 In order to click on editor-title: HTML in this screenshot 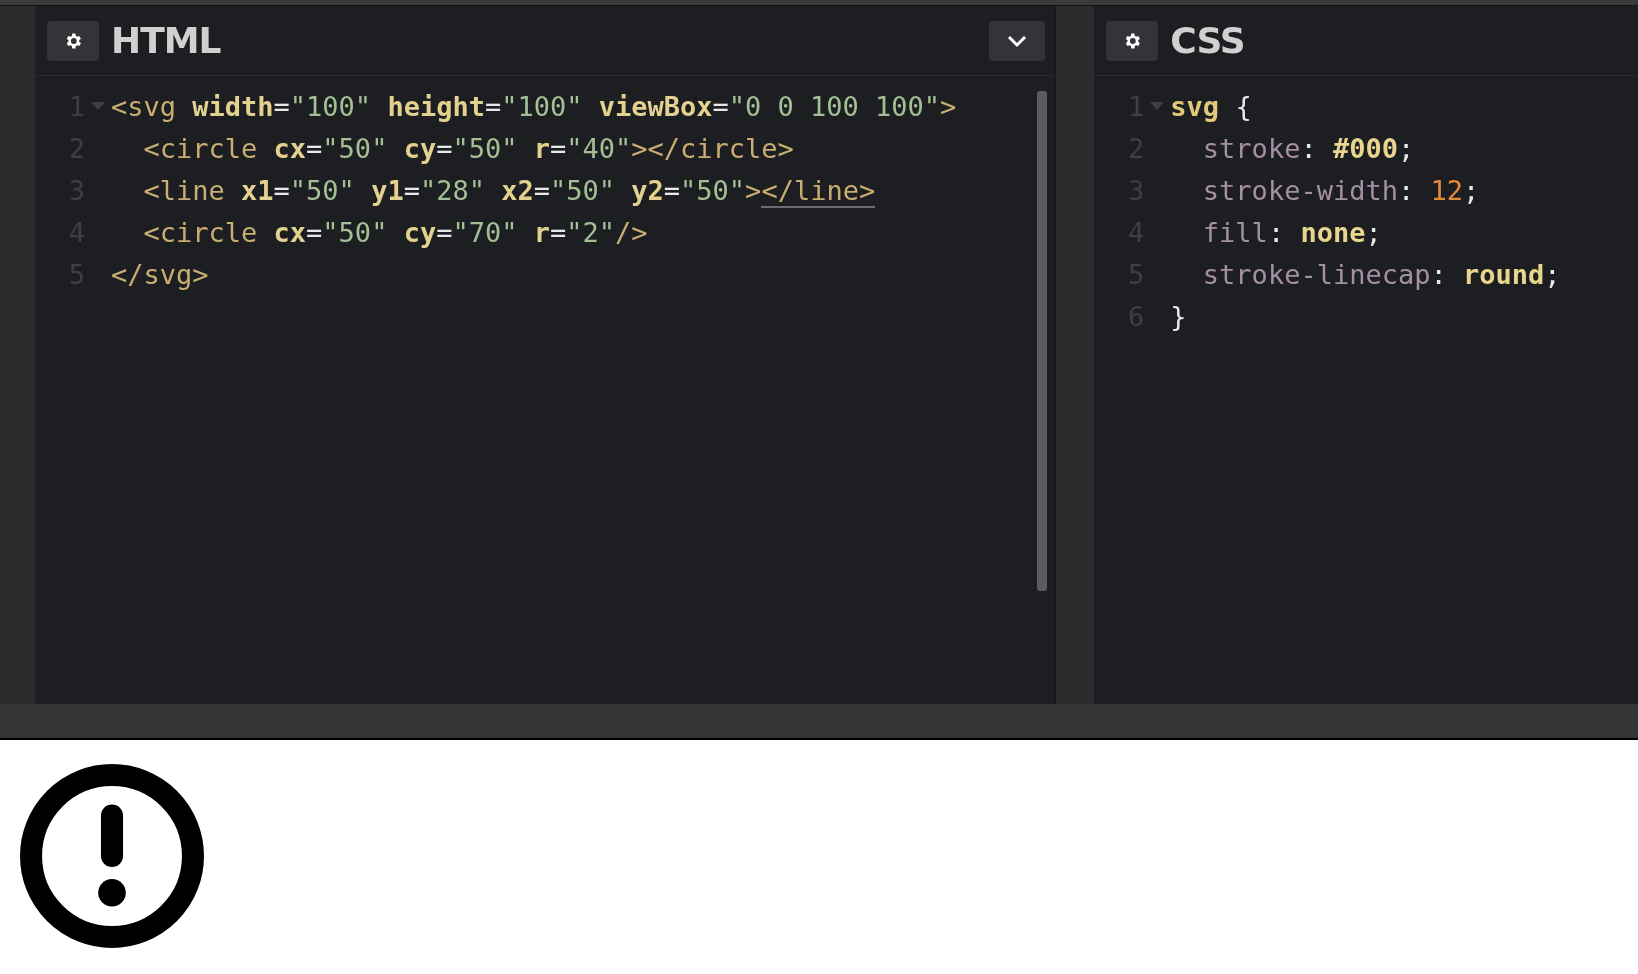, I will do `click(166, 40)`.